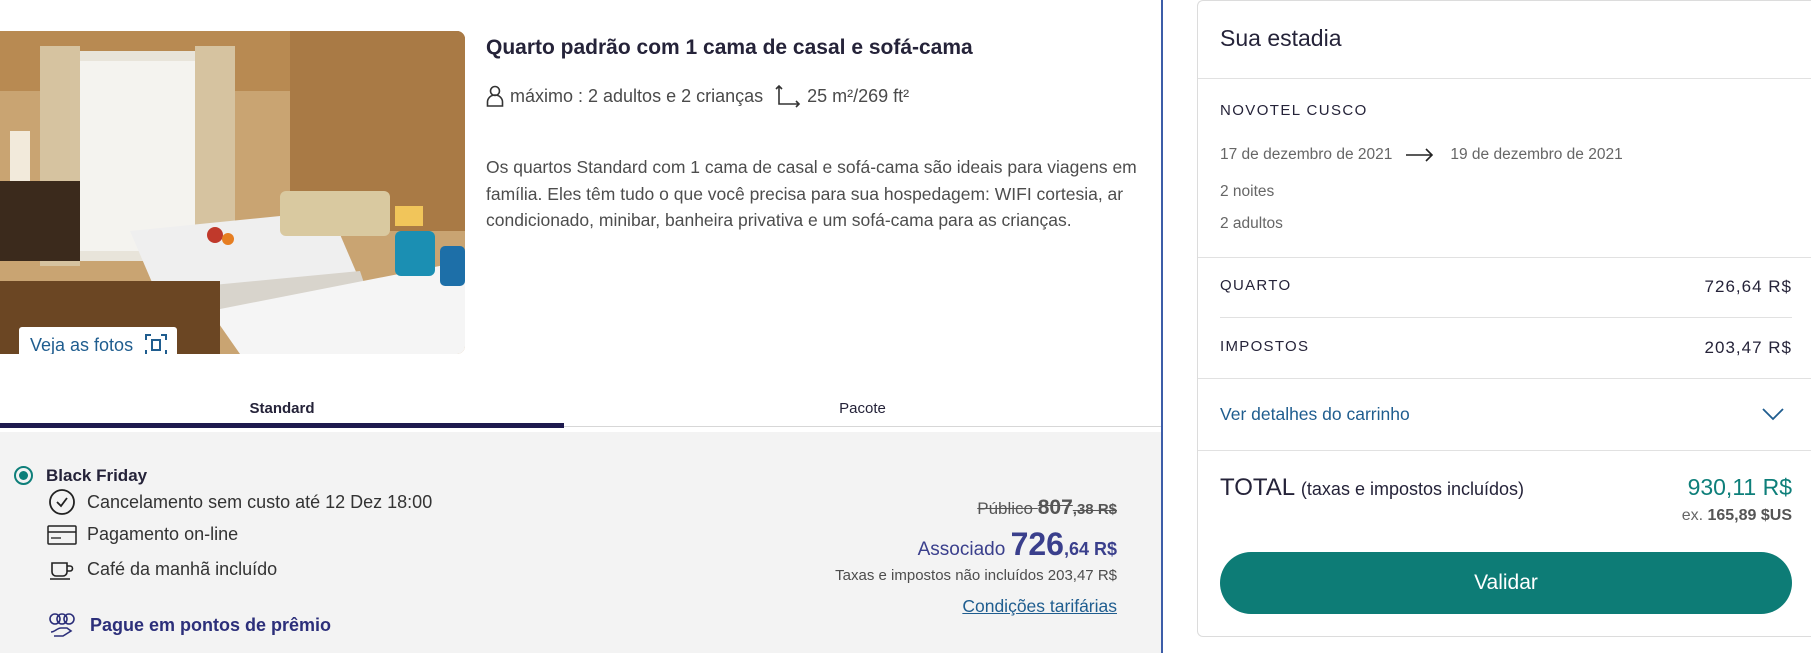 This screenshot has height=653, width=1811. I want to click on view-photos-button: Veja as fotos, so click(98, 341).